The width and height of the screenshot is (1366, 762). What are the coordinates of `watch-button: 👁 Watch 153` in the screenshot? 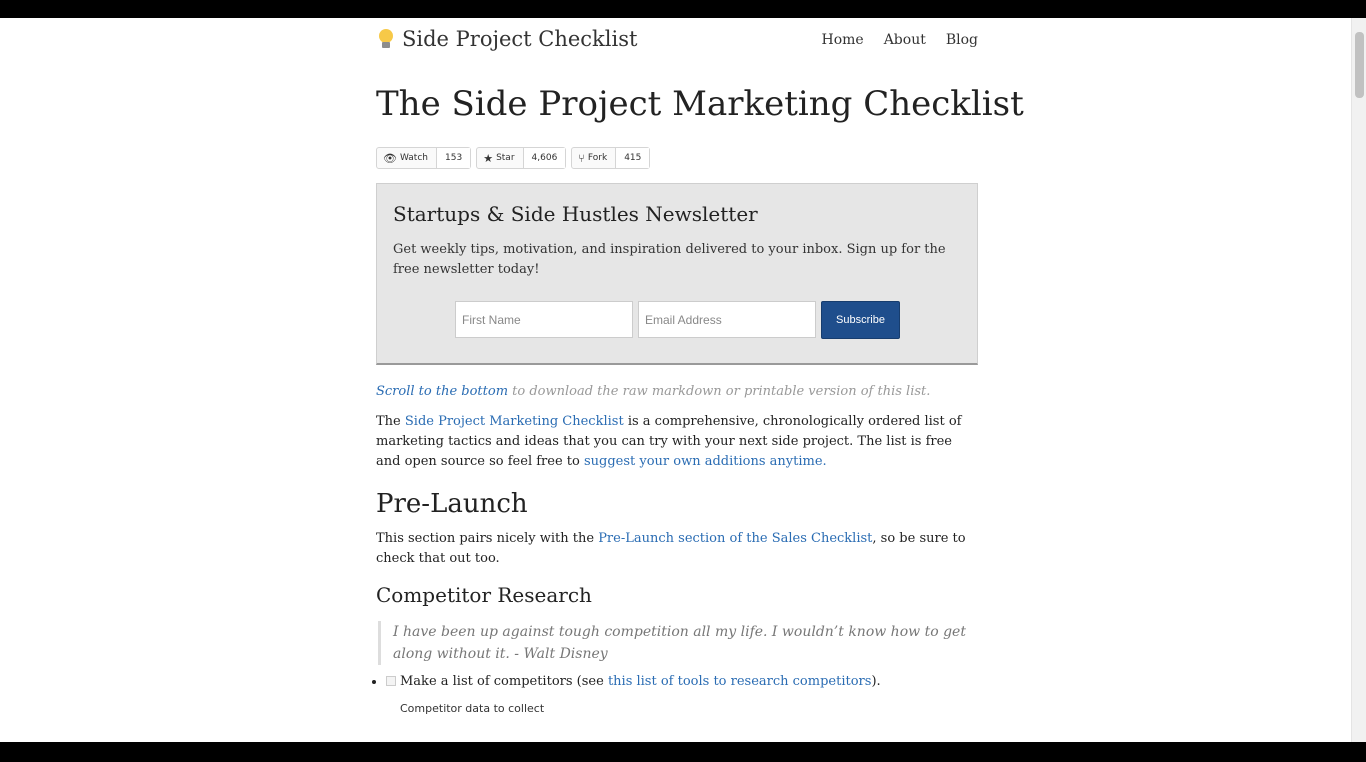 It's located at (424, 158).